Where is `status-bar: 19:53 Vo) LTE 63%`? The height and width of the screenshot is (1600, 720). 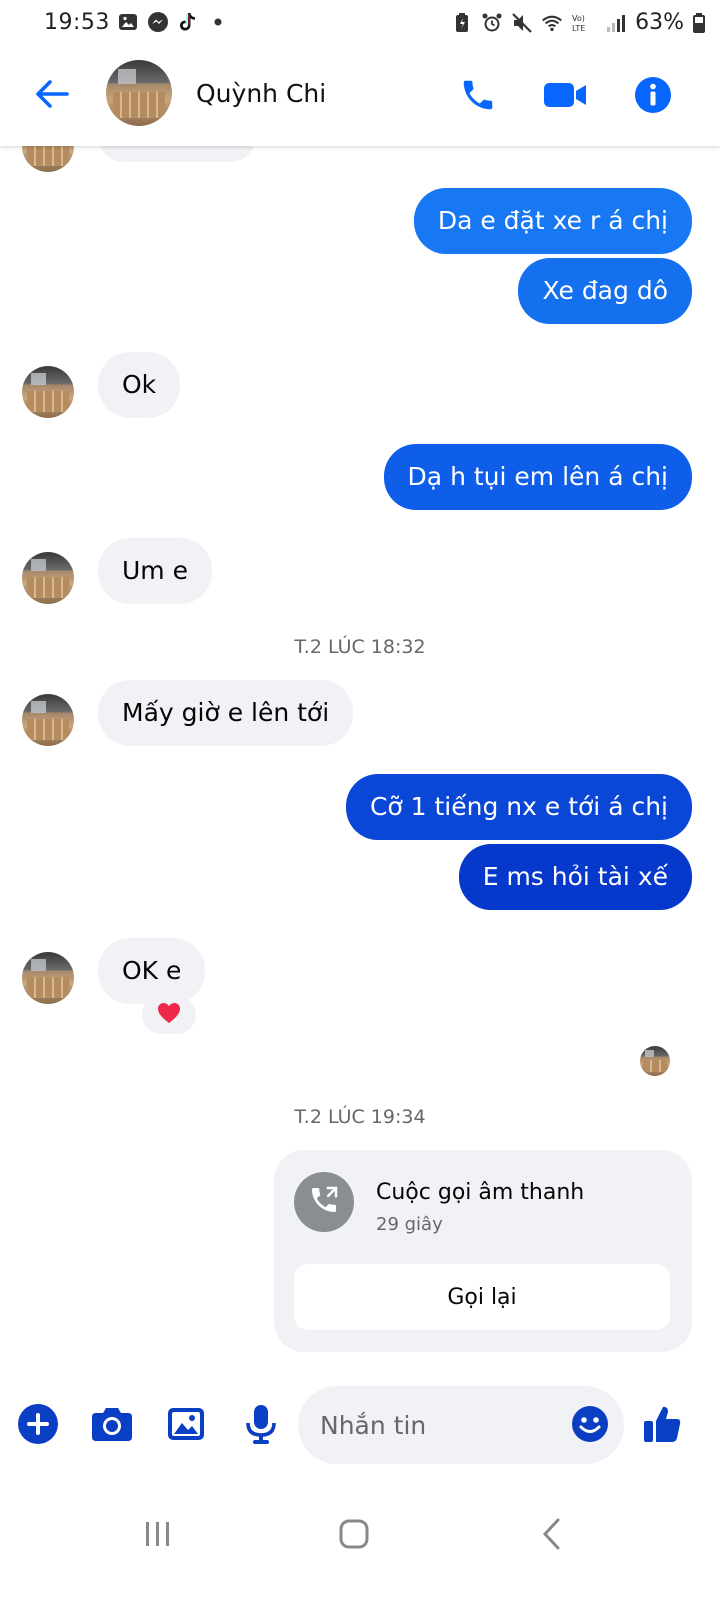 status-bar: 19:53 Vo) LTE 63% is located at coordinates (360, 23).